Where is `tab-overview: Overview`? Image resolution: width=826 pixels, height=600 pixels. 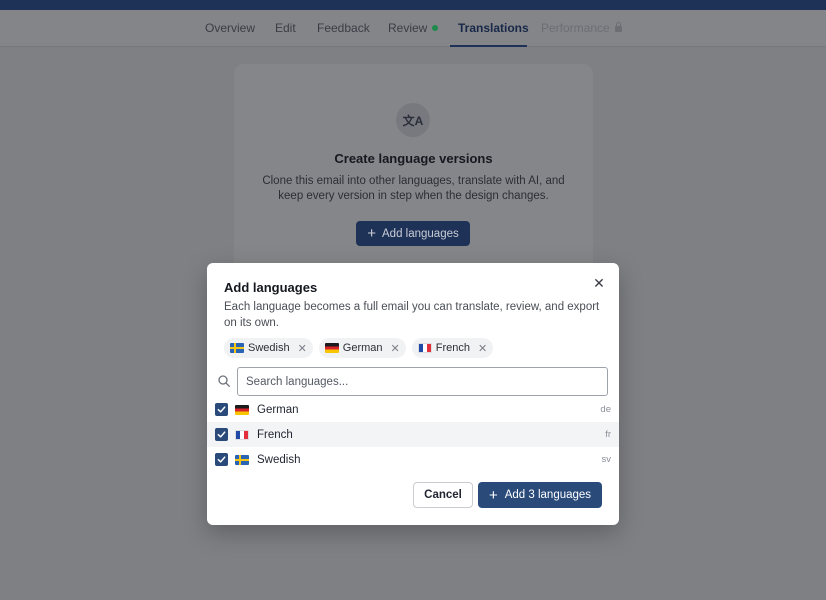 tab-overview: Overview is located at coordinates (230, 28).